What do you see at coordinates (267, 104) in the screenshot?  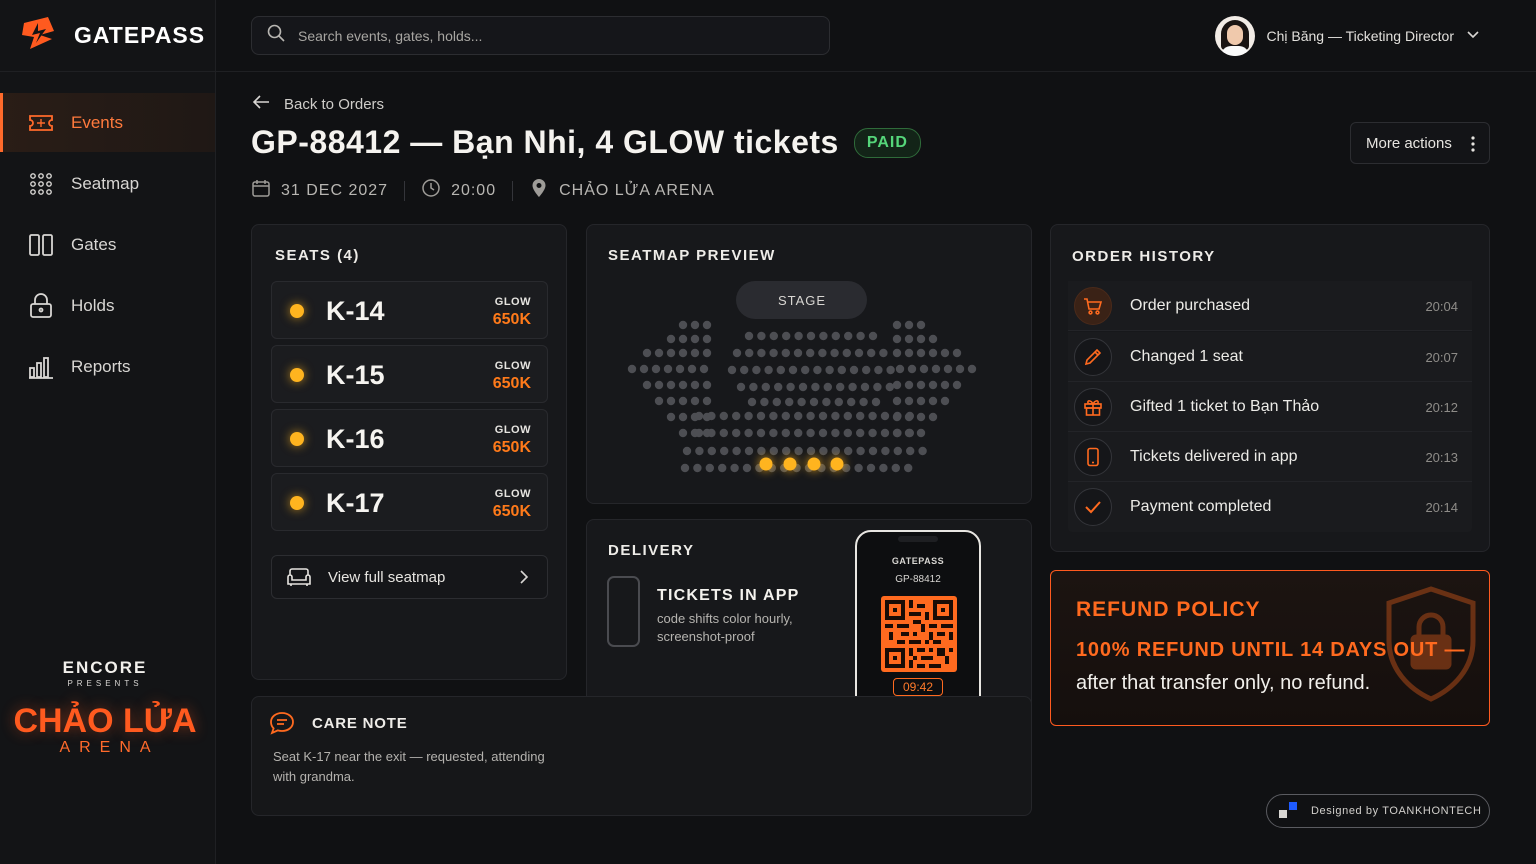 I see `arrow-left-icon` at bounding box center [267, 104].